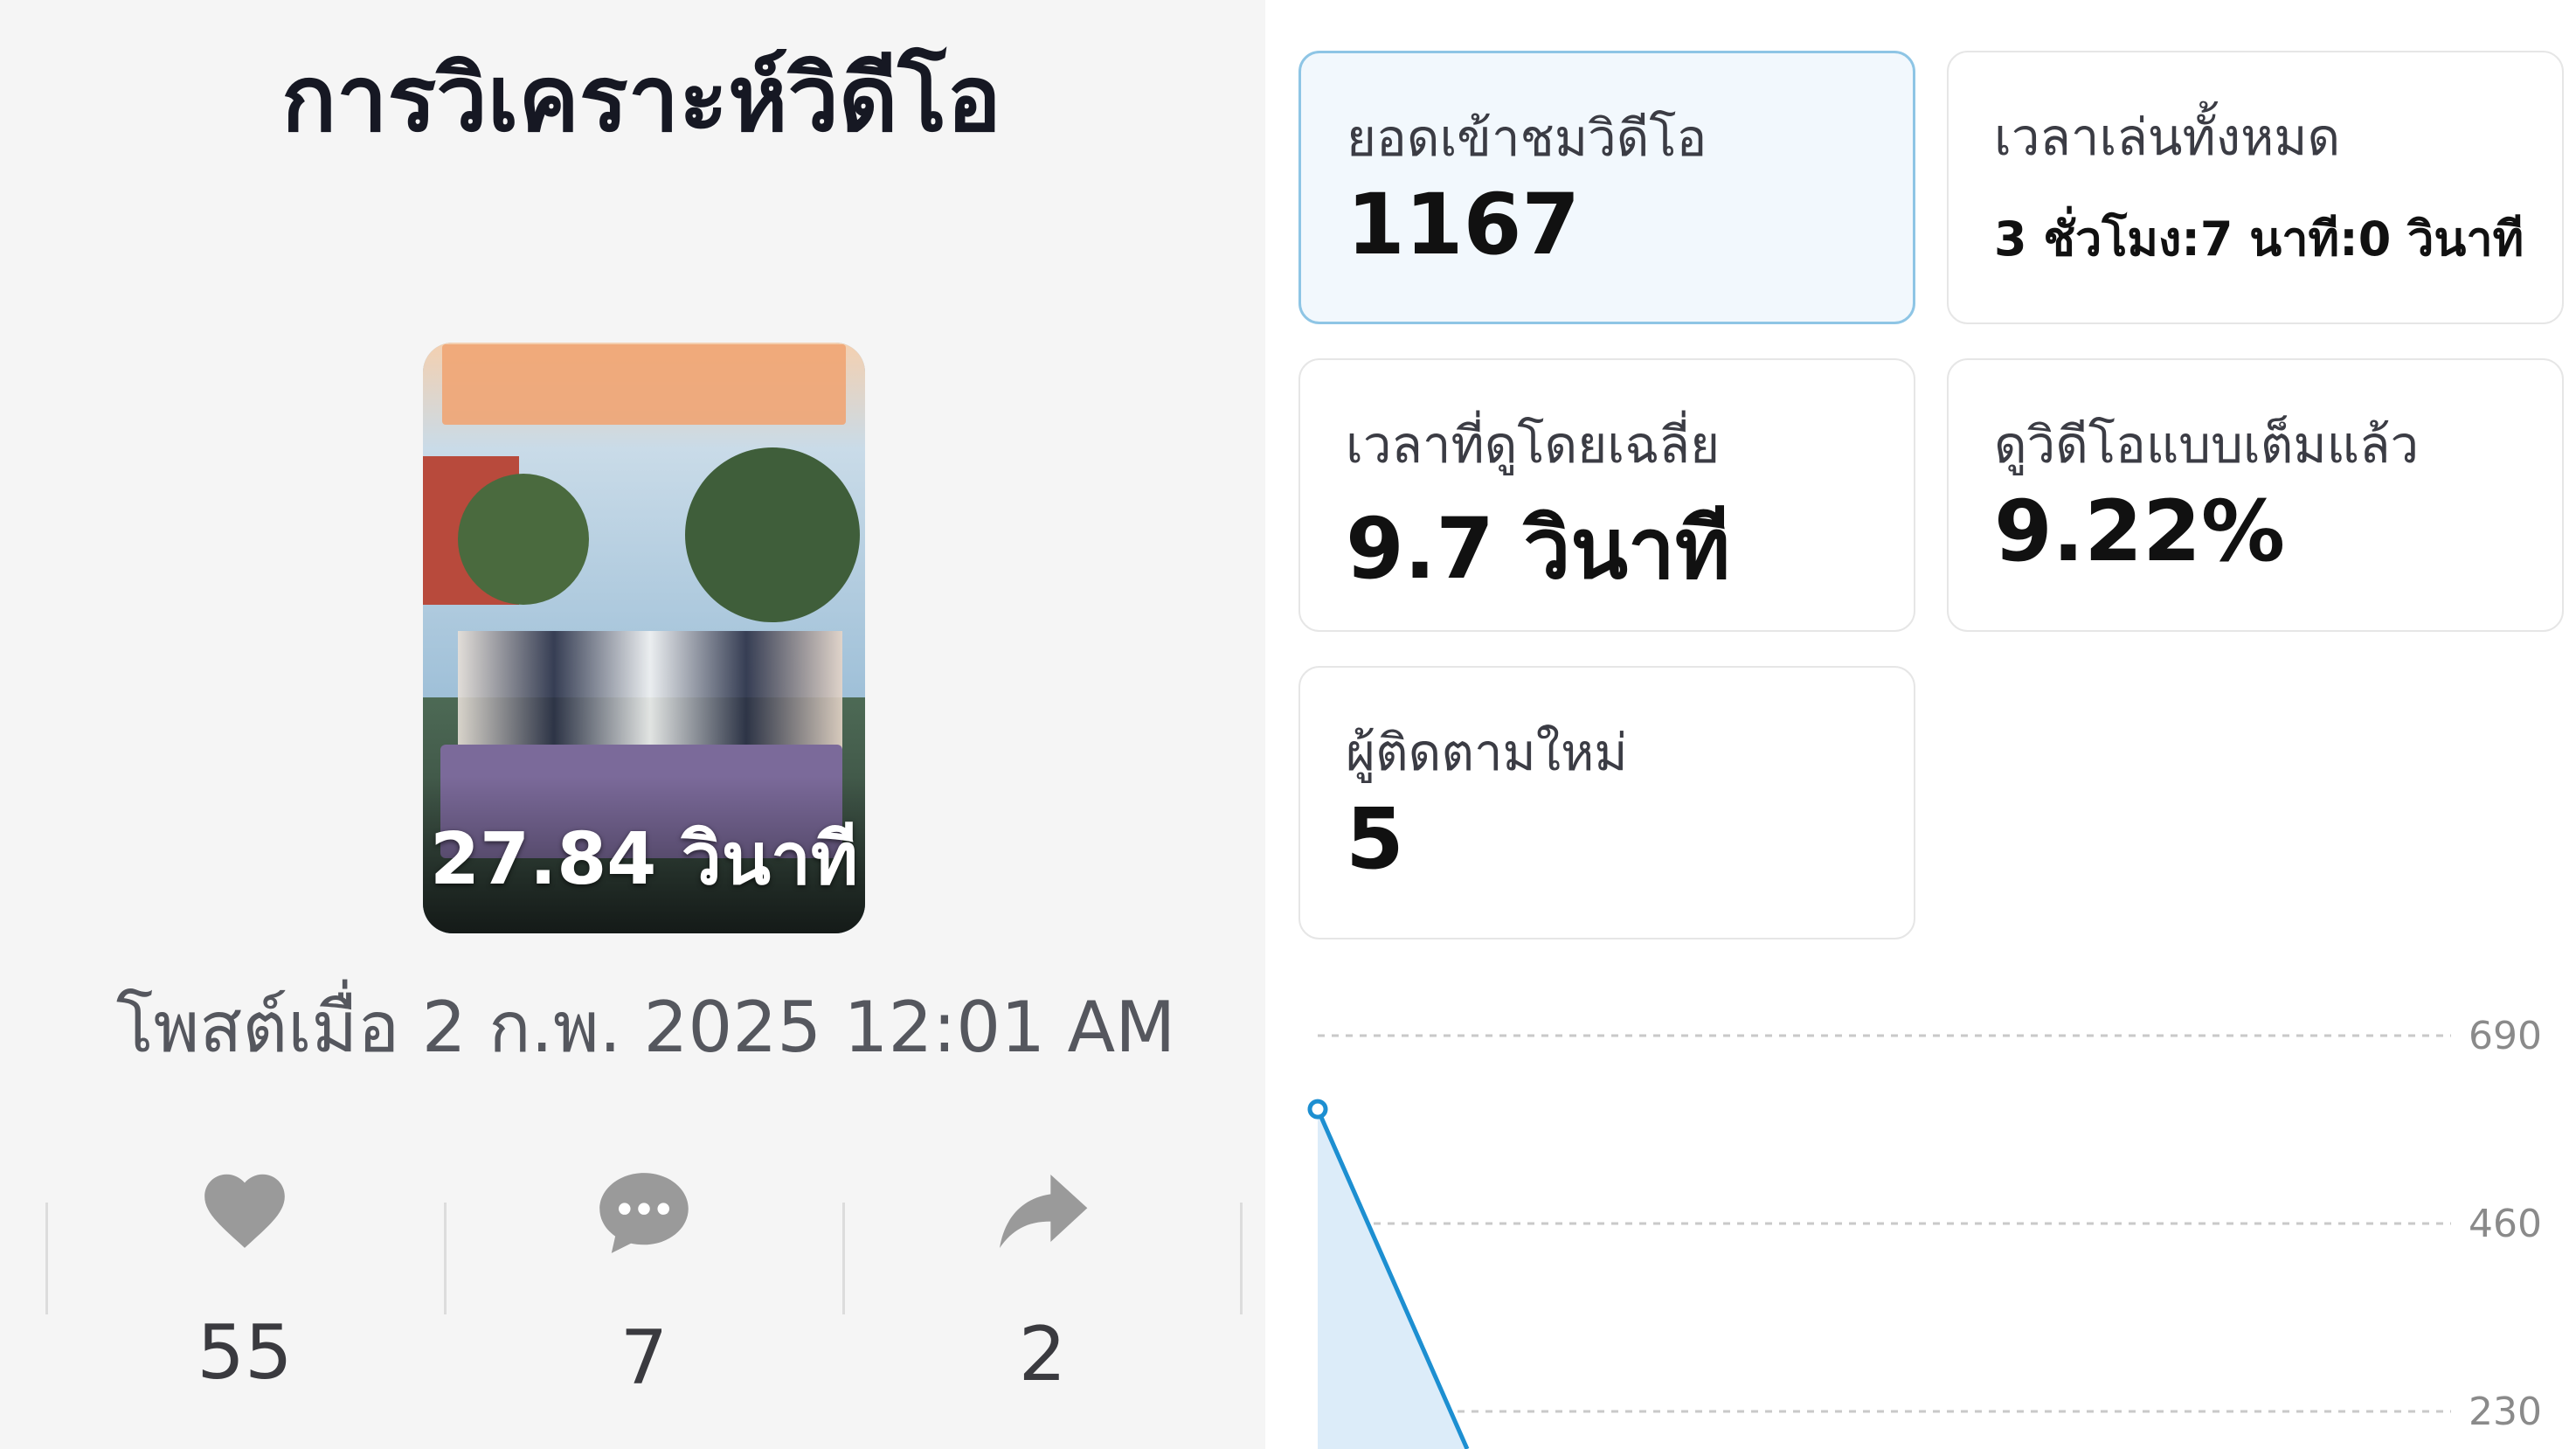  What do you see at coordinates (2505, 1412) in the screenshot?
I see `y-tick-label: 230` at bounding box center [2505, 1412].